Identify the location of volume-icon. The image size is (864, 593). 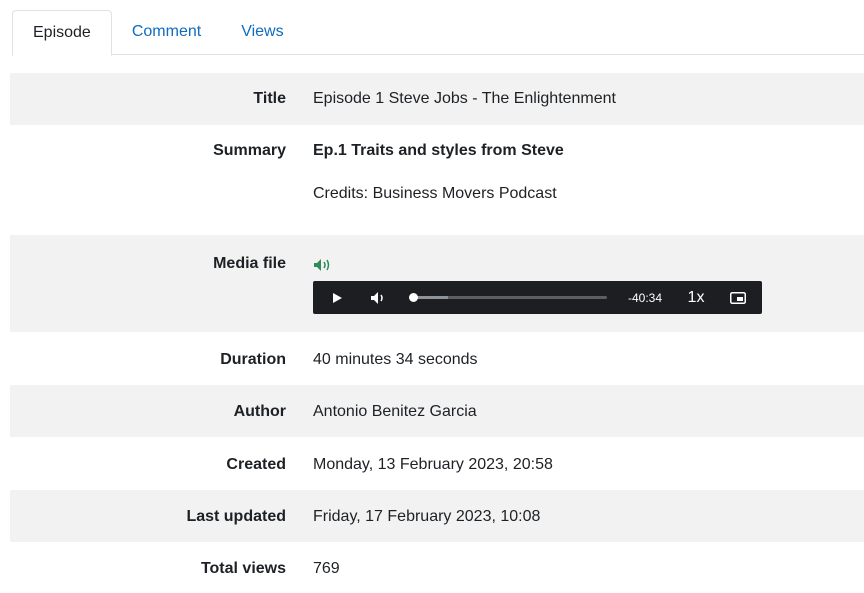
(377, 297).